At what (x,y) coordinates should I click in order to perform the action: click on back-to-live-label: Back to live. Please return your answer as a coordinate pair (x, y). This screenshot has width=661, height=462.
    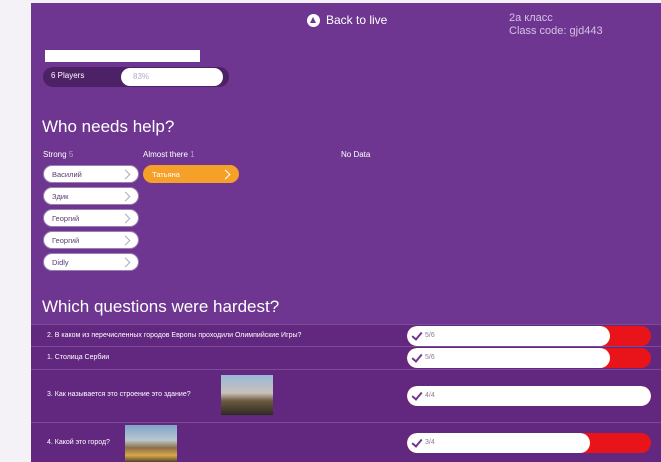
    Looking at the image, I should click on (357, 20).